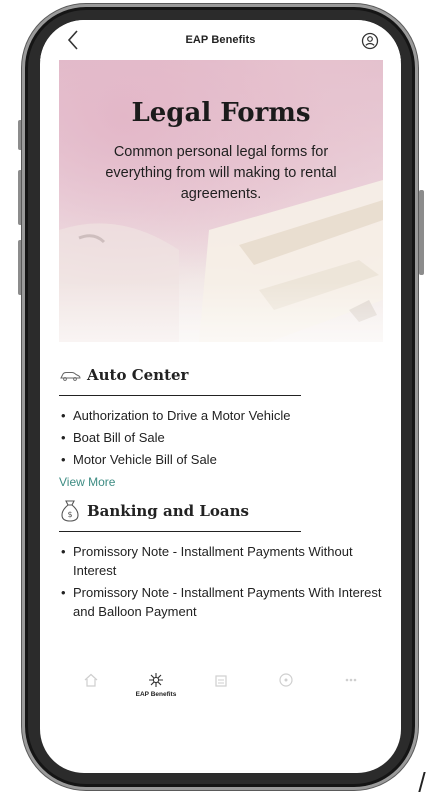  I want to click on back-button, so click(74, 40).